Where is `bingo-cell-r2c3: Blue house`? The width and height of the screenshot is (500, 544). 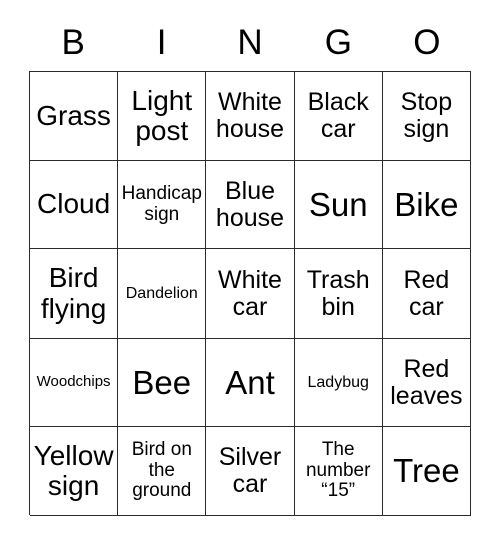 bingo-cell-r2c3: Blue house is located at coordinates (250, 205).